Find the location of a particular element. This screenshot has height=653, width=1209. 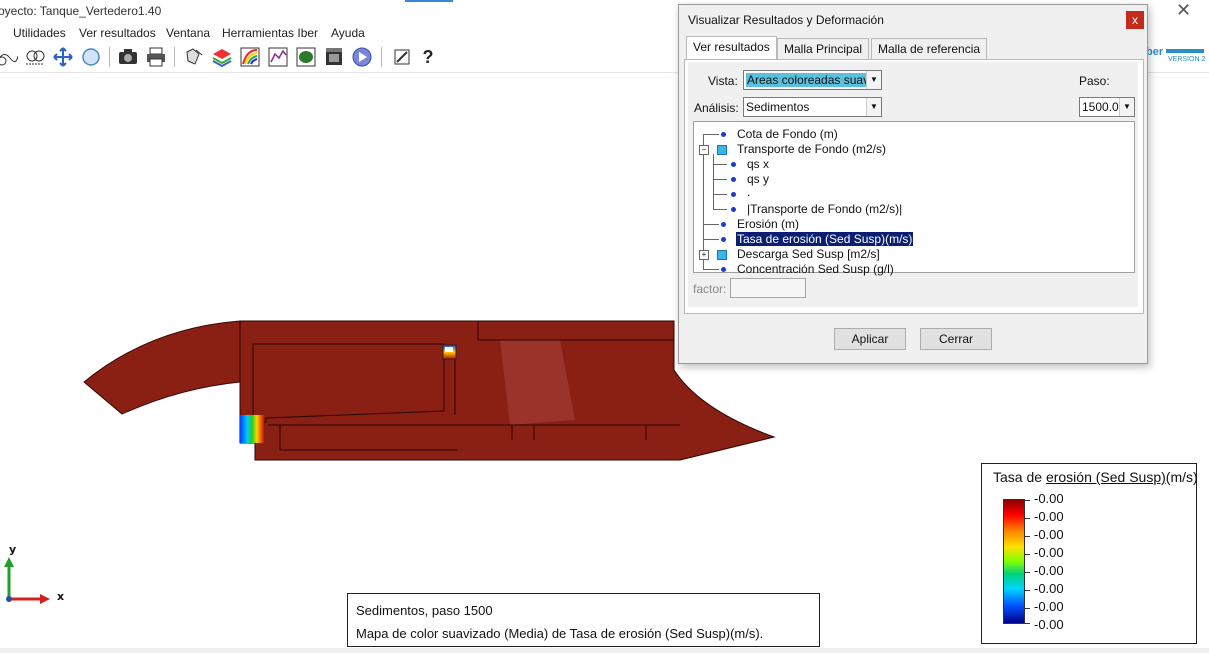

tree-collapse-icon: − is located at coordinates (704, 150).